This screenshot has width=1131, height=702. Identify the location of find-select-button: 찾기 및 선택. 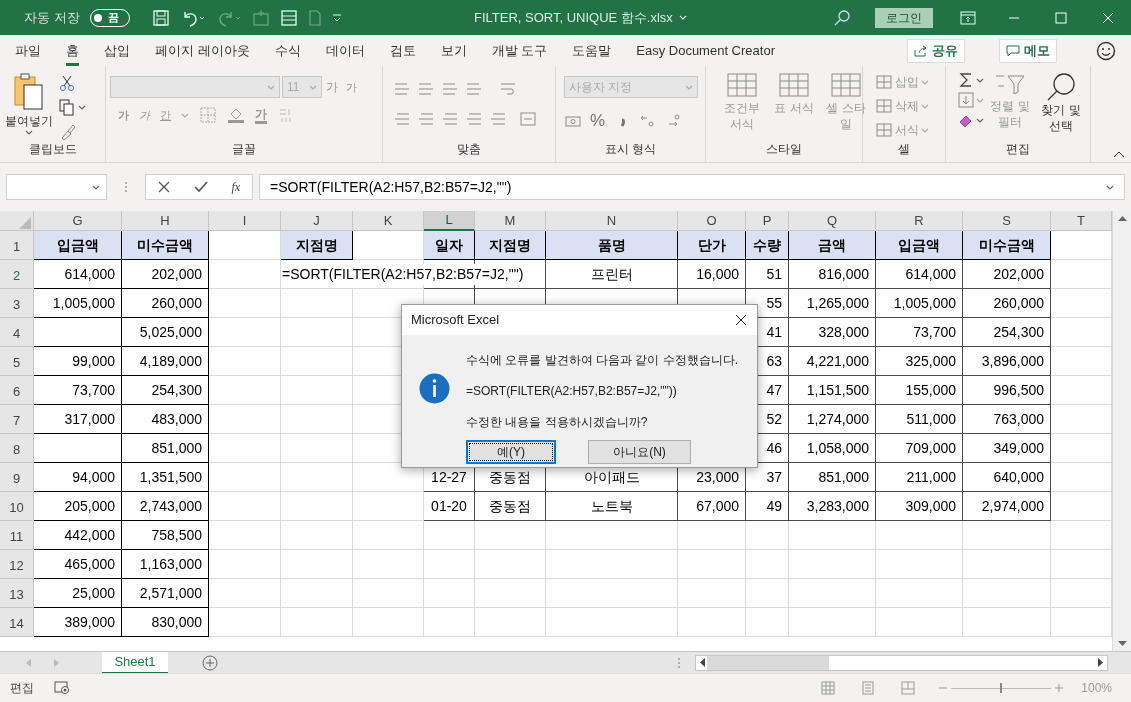
(1061, 103).